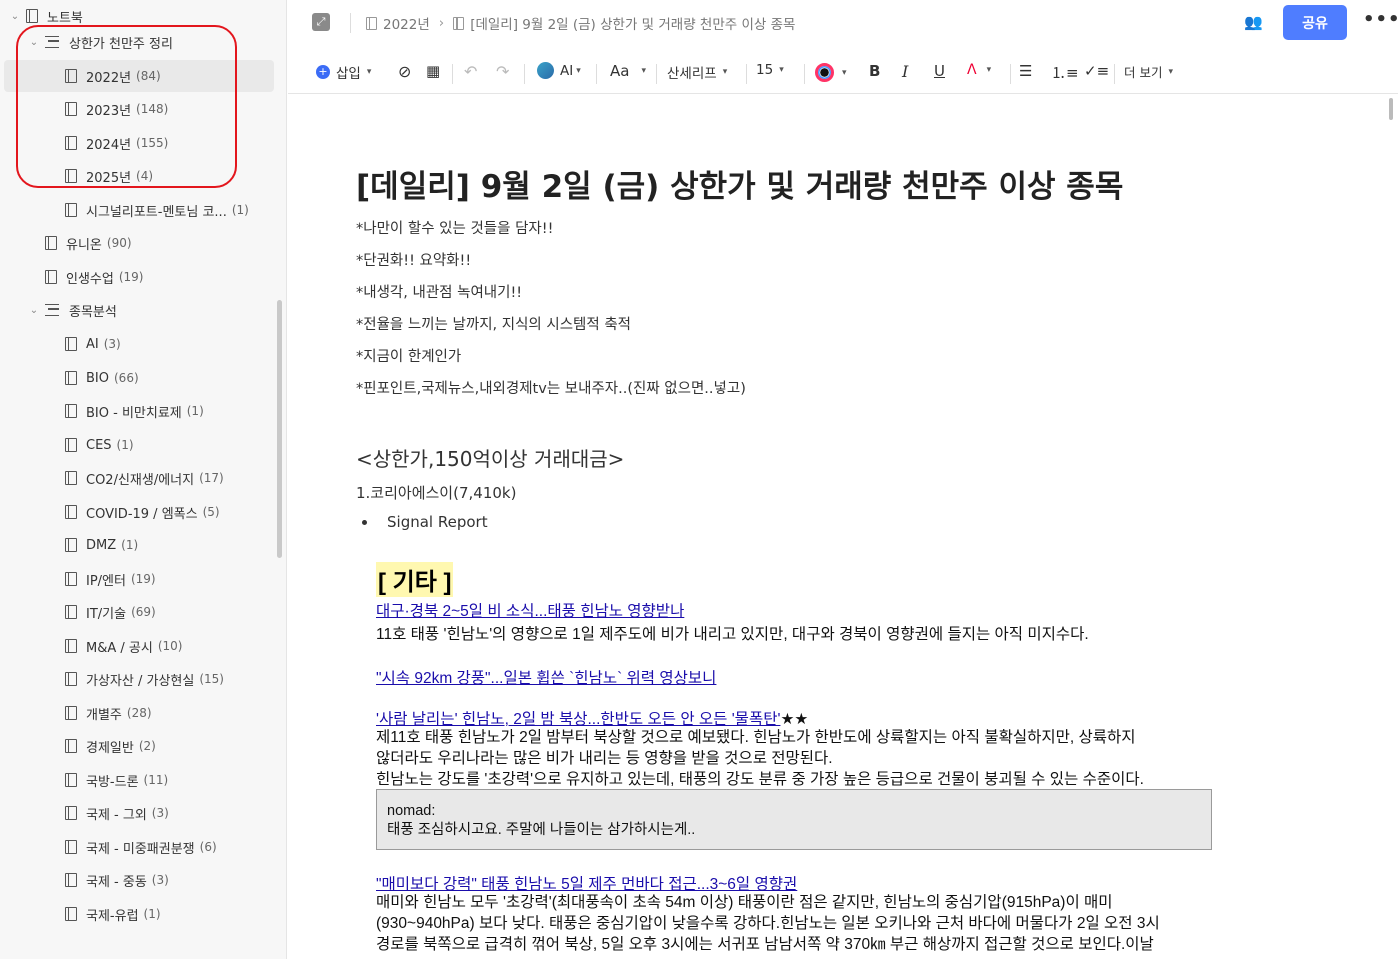 This screenshot has width=1398, height=959. Describe the element at coordinates (73, 310) in the screenshot. I see `tree-item-stack-2: ⌄ 종목분석` at that location.